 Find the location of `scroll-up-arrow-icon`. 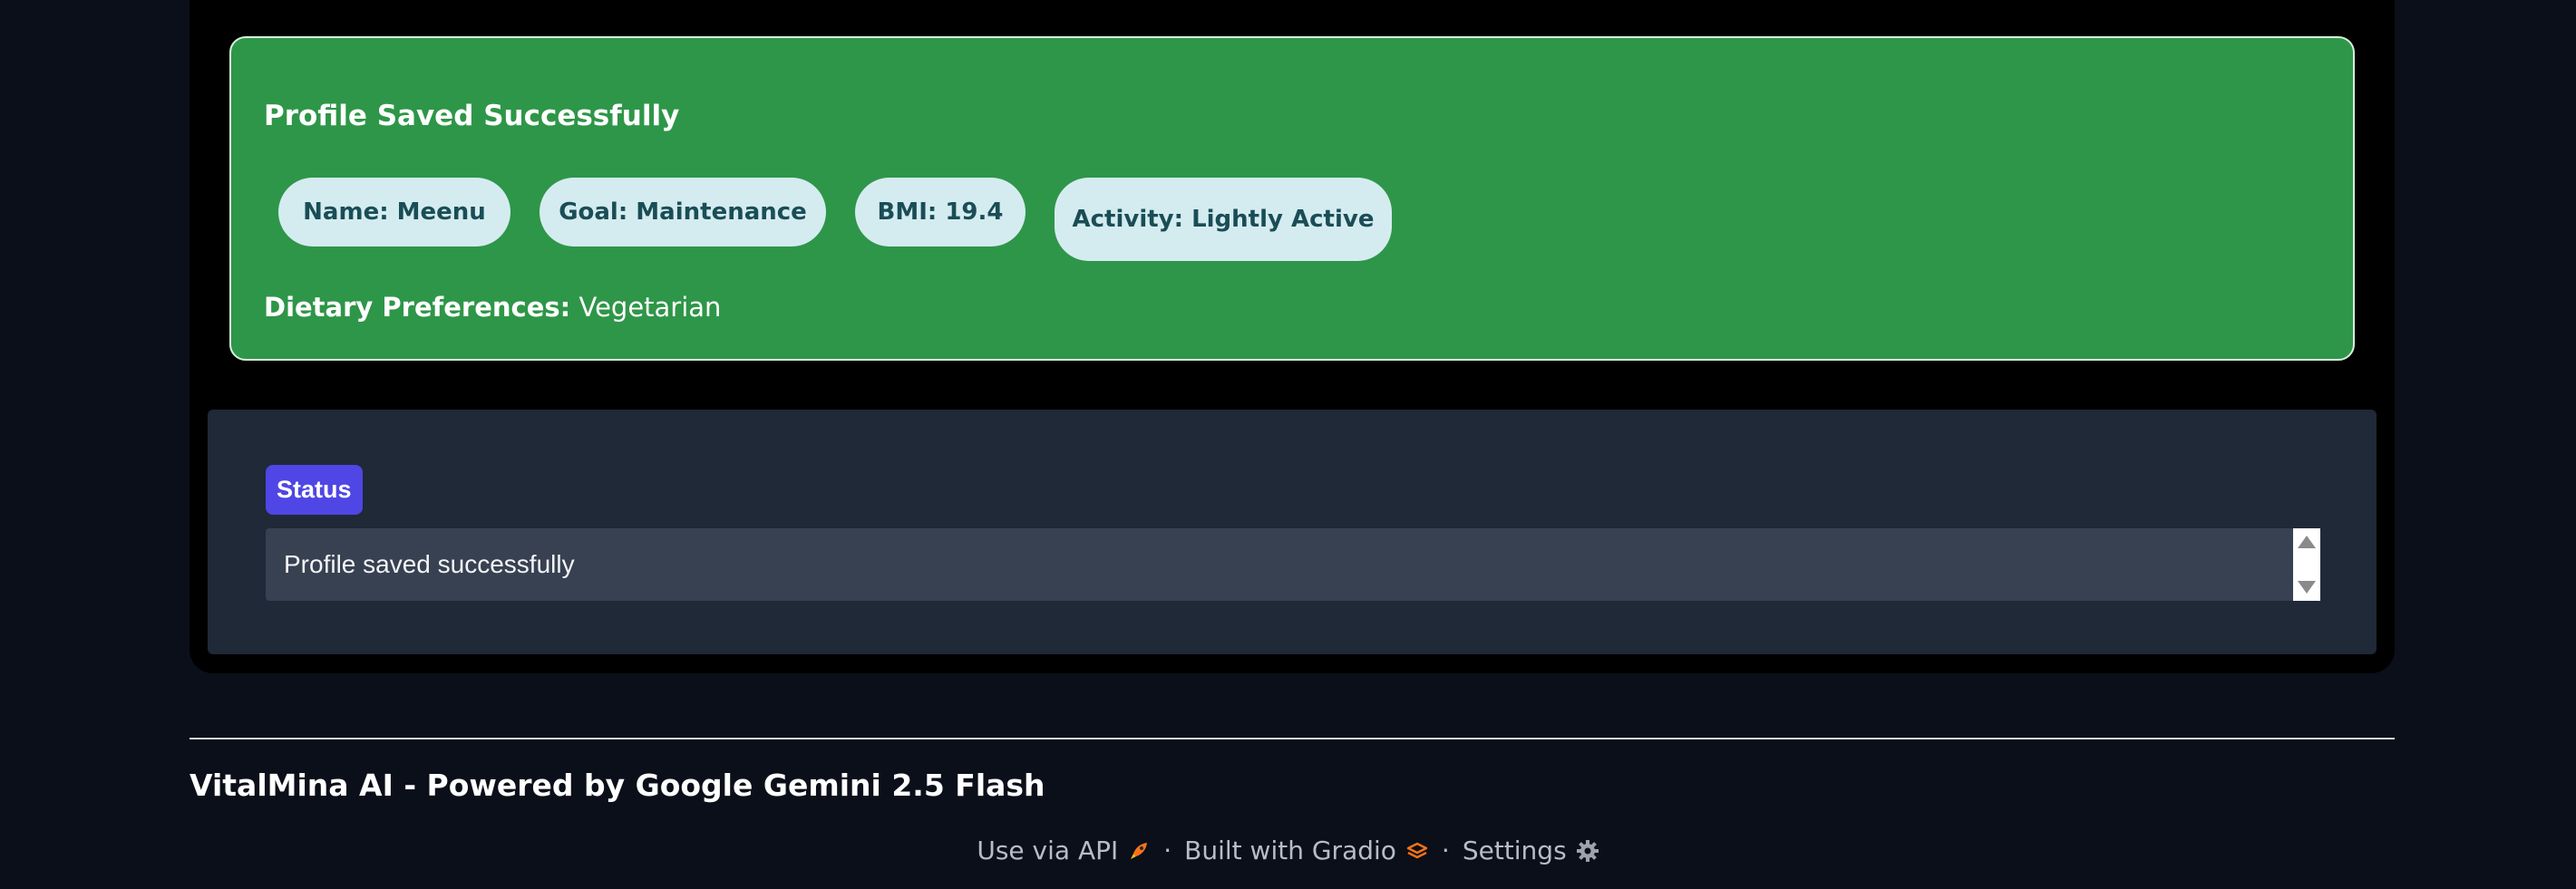

scroll-up-arrow-icon is located at coordinates (2307, 542).